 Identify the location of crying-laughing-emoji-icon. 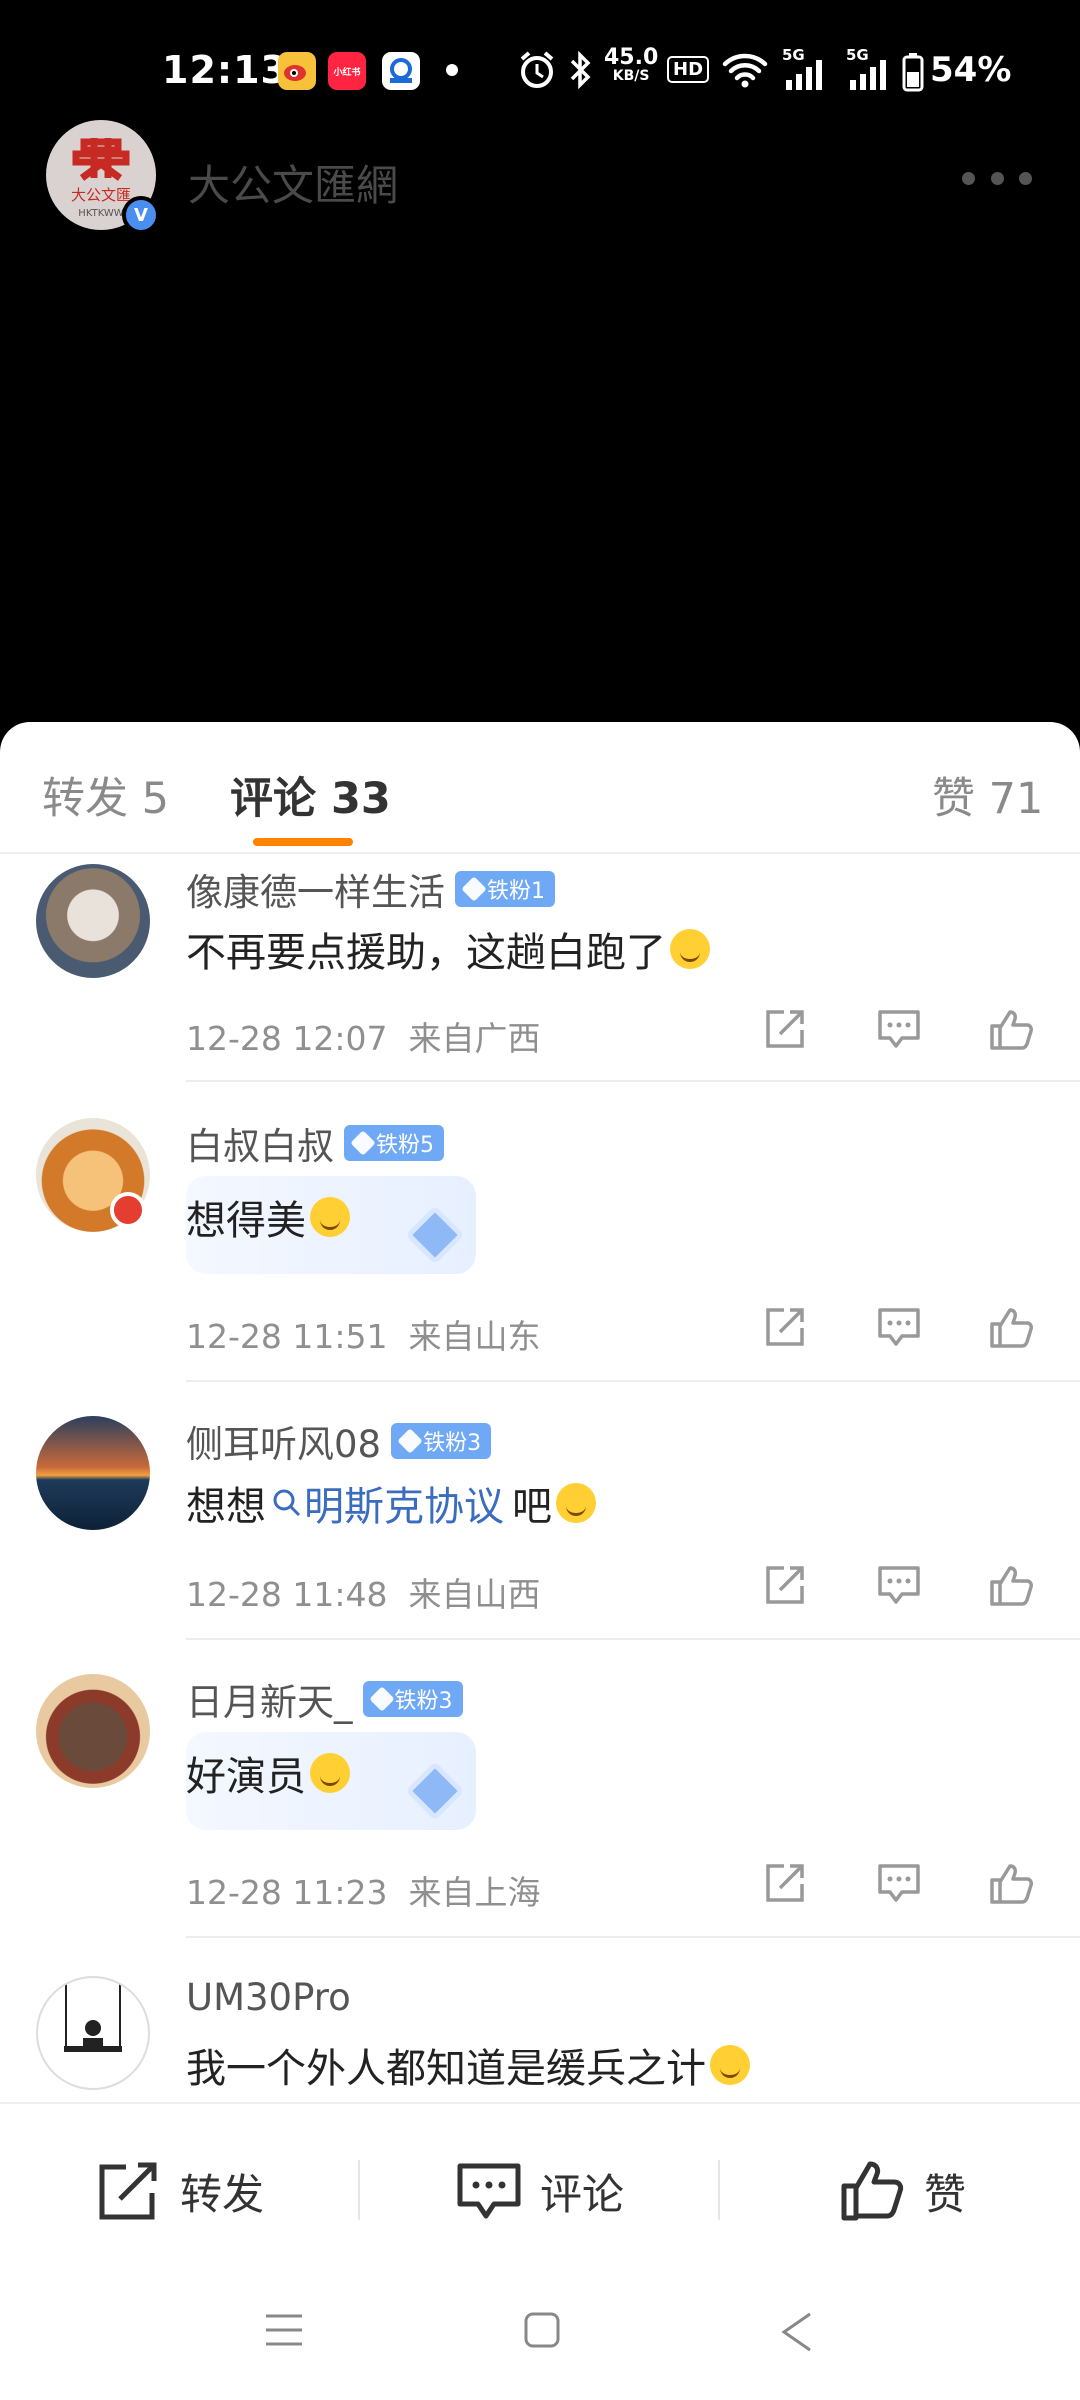
(576, 1503).